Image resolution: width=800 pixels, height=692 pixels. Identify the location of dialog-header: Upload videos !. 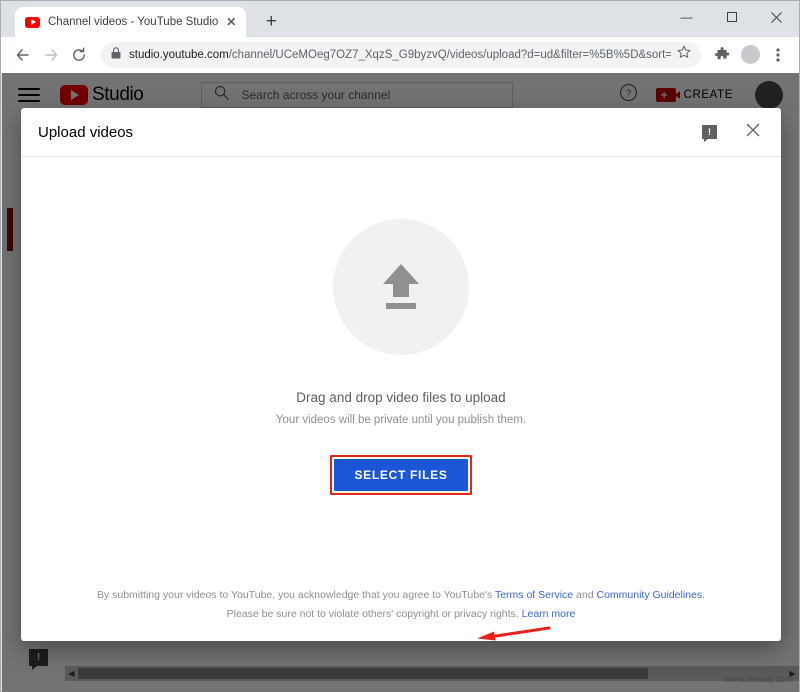
(401, 132).